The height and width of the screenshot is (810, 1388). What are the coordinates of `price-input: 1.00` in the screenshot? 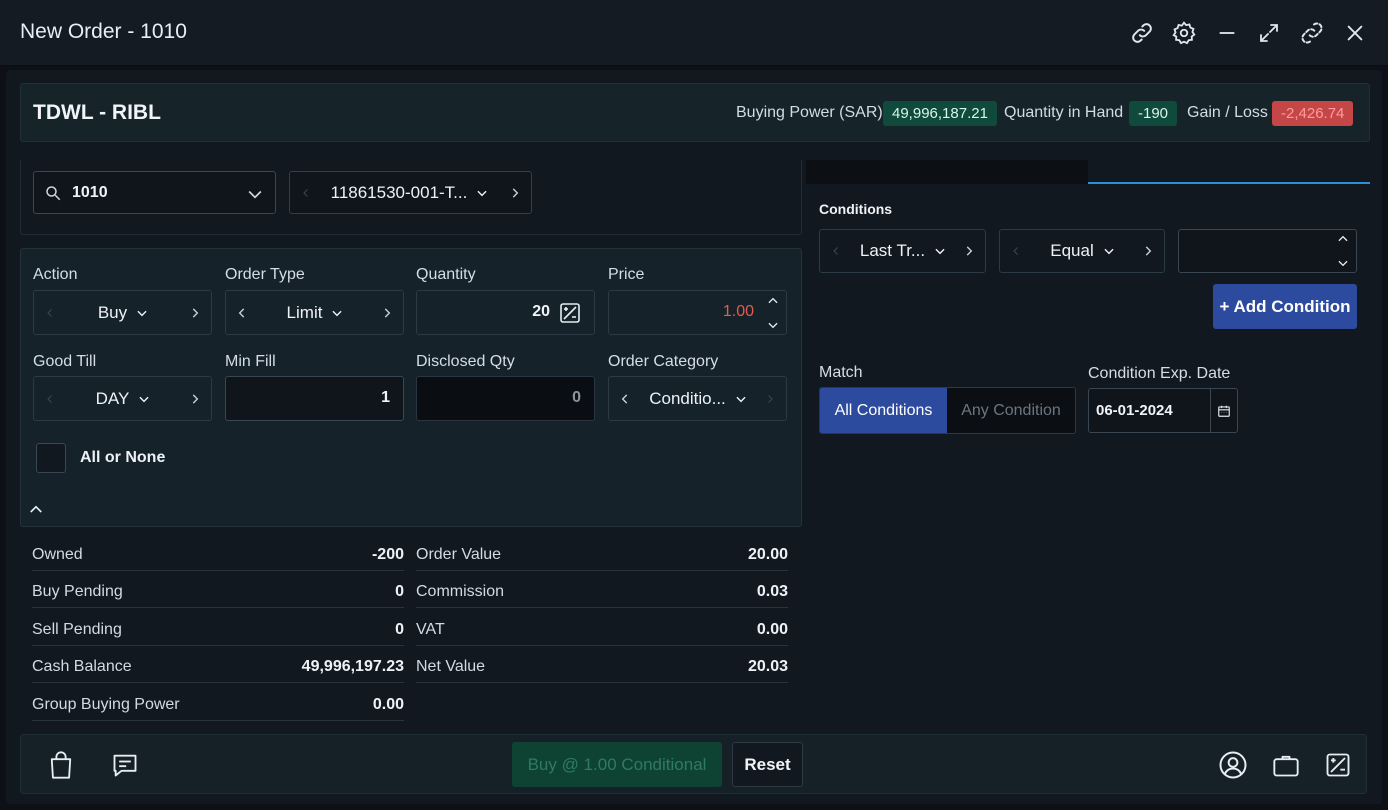 It's located at (697, 312).